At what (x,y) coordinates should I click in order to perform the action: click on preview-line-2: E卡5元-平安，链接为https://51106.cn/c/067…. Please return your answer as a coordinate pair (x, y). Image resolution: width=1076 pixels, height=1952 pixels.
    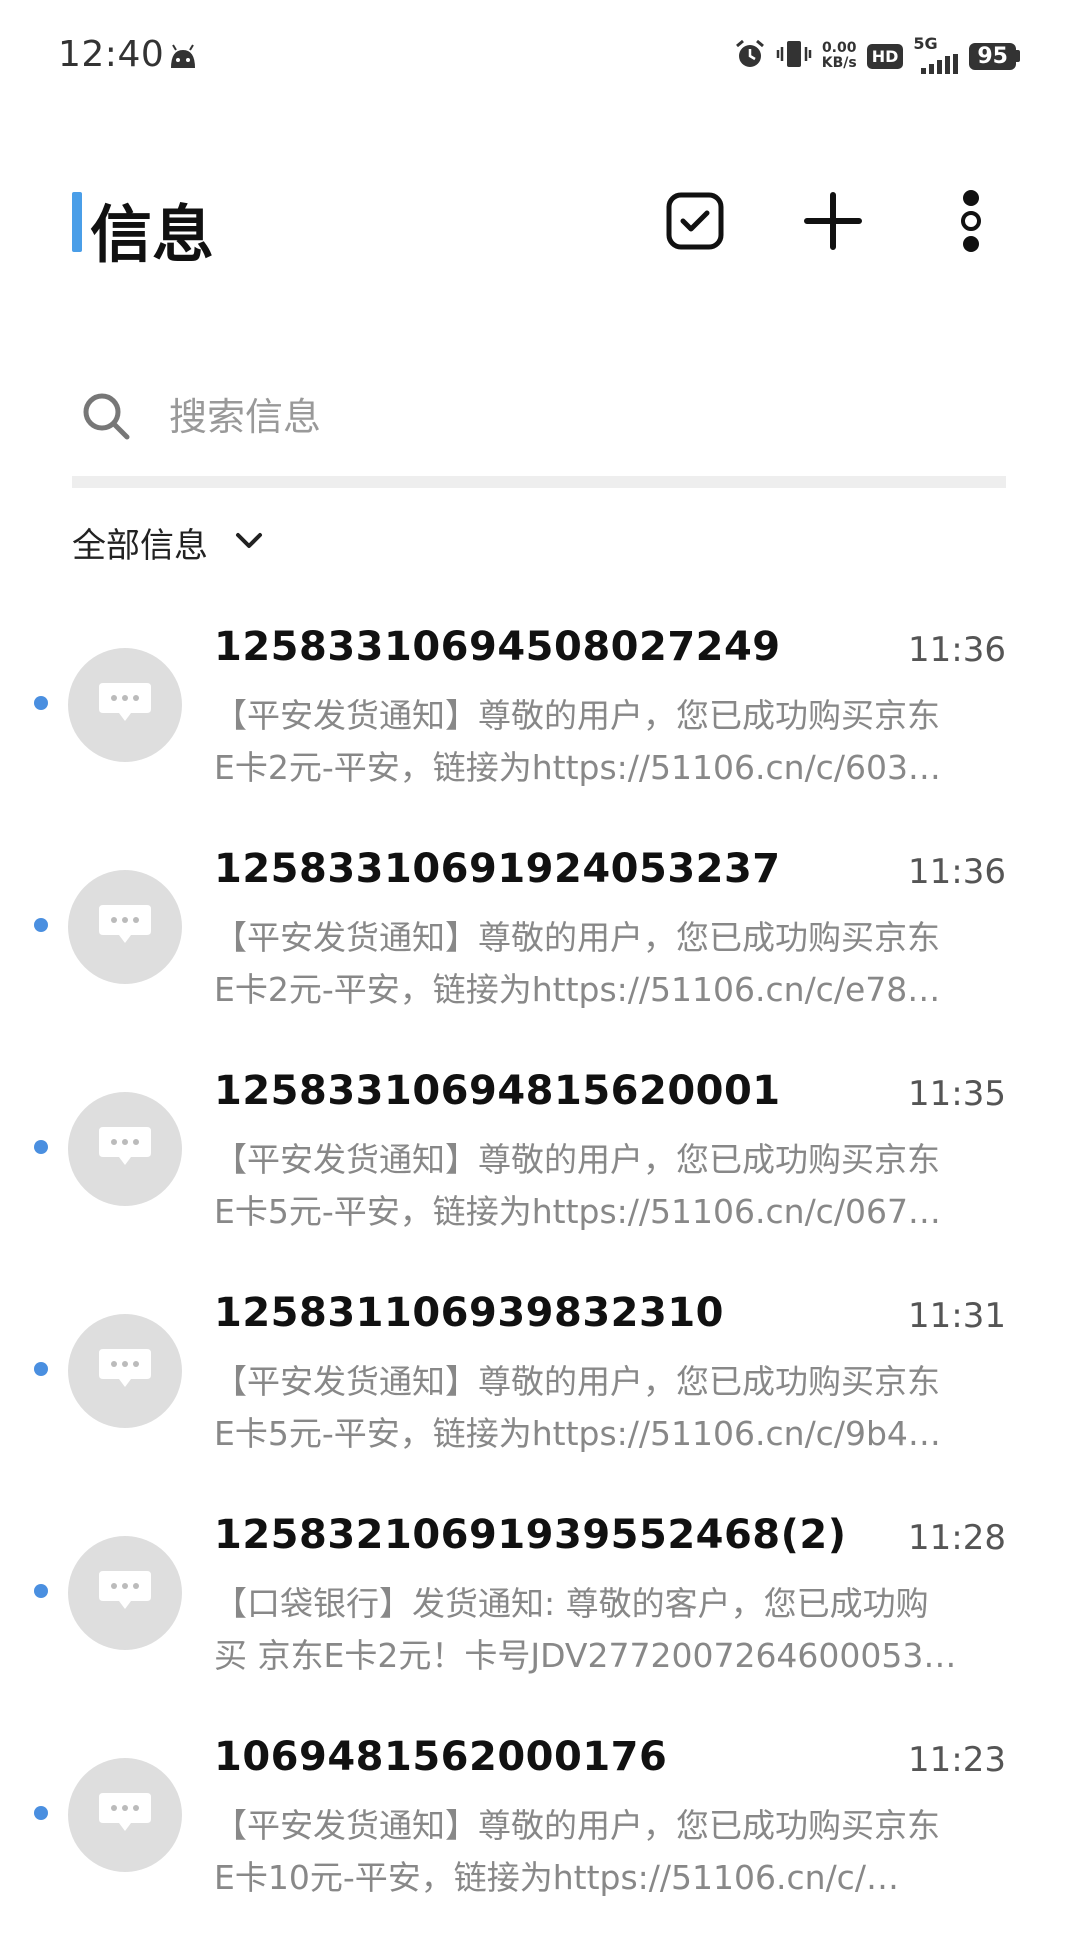
    Looking at the image, I should click on (577, 1211).